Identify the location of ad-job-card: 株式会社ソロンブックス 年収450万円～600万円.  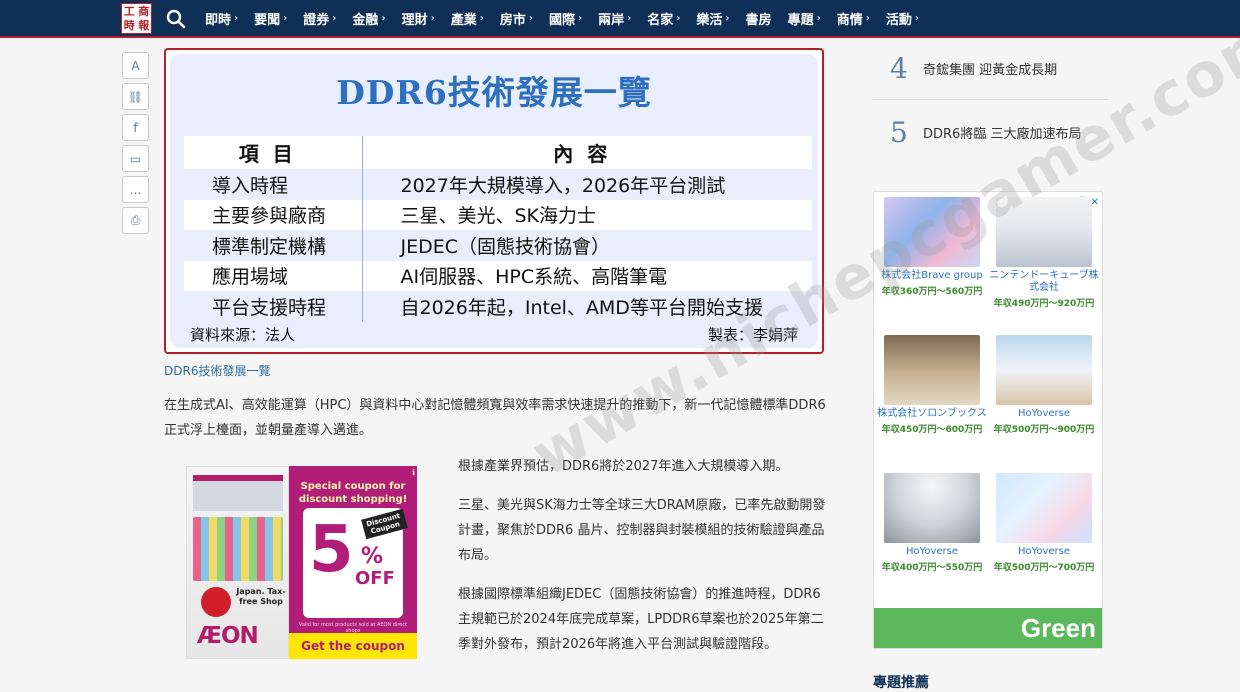
(932, 385).